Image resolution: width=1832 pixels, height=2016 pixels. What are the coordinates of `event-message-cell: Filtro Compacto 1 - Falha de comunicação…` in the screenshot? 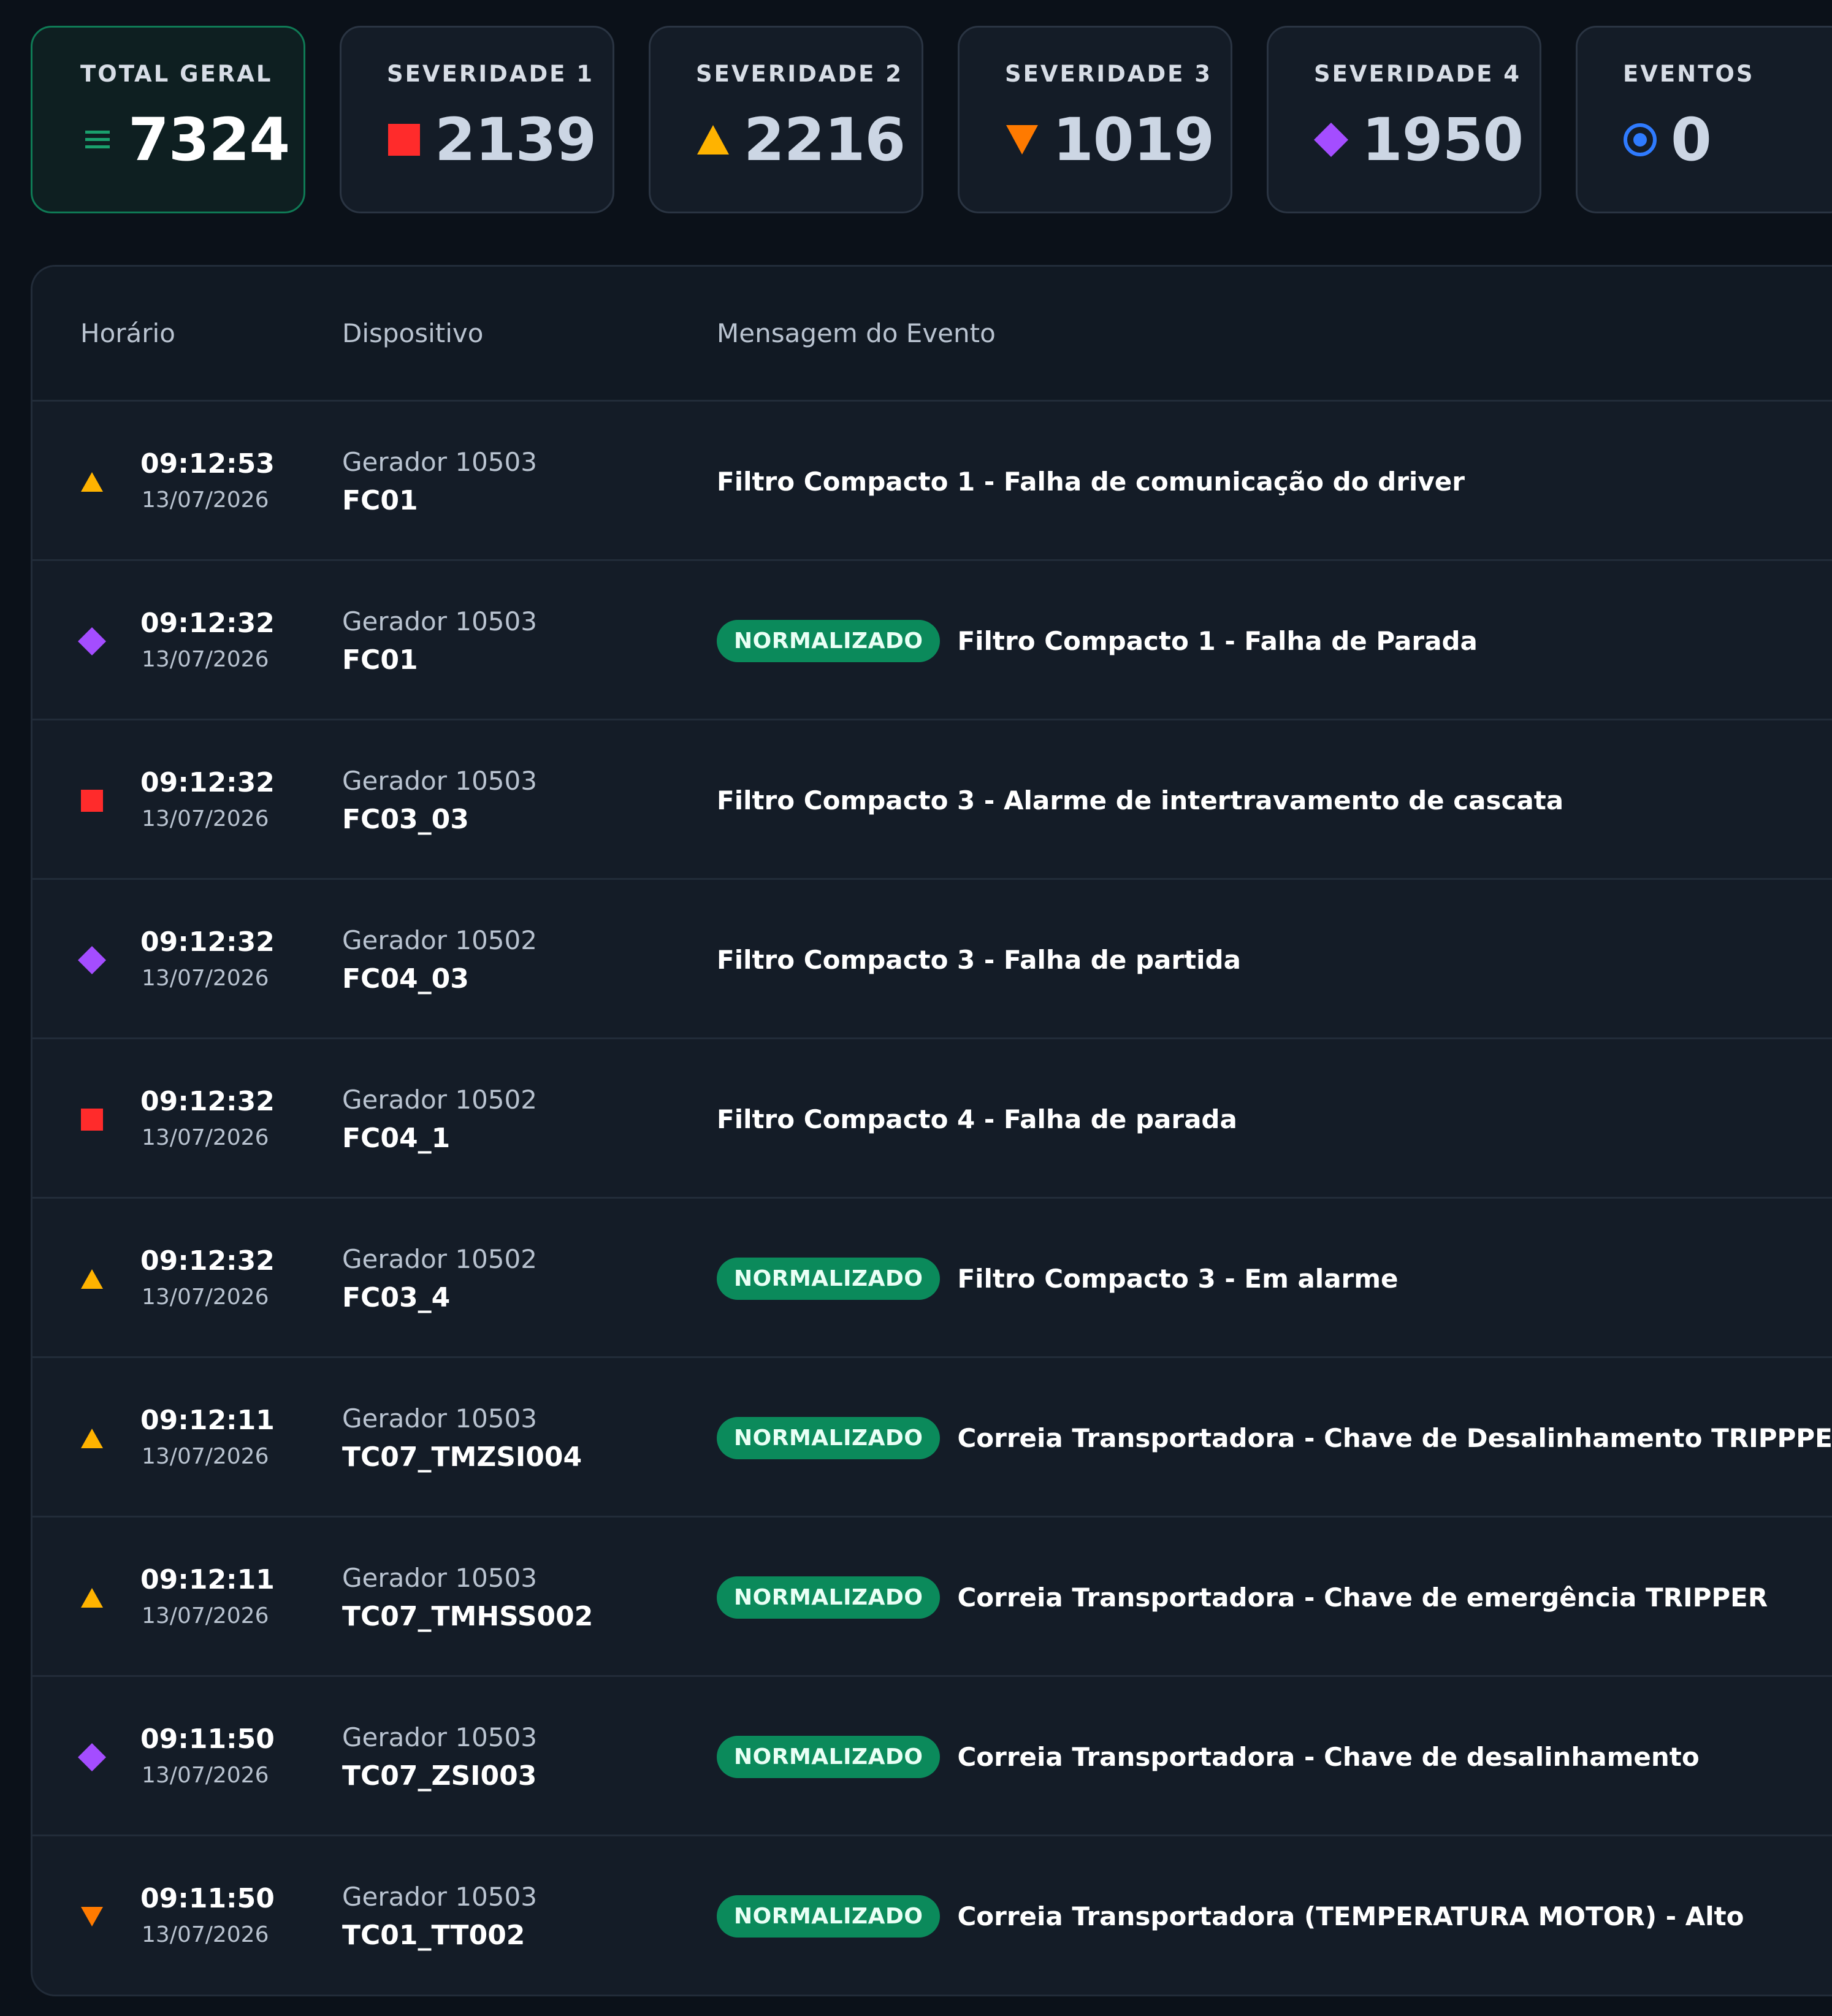 It's located at (1091, 482).